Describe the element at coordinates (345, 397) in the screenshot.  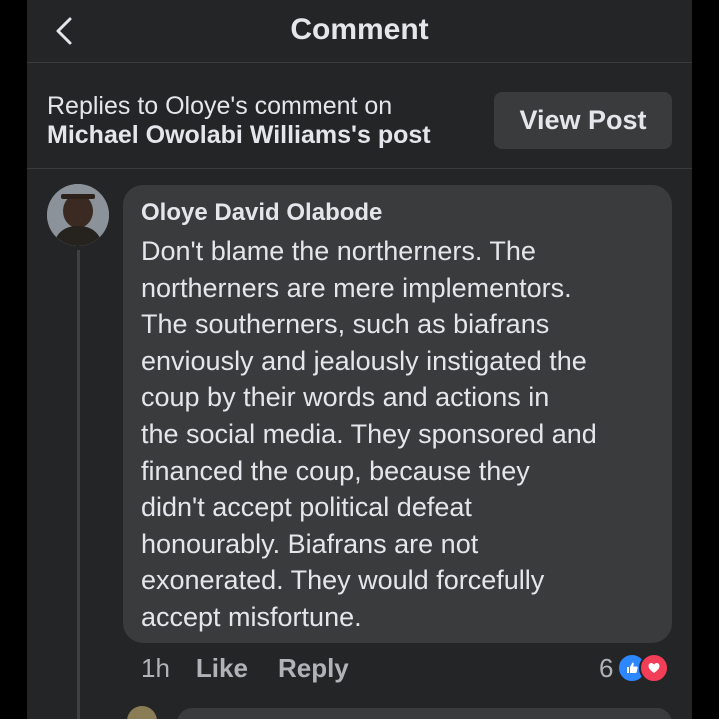
I see `comment-text-line: coup by their words and actions in` at that location.